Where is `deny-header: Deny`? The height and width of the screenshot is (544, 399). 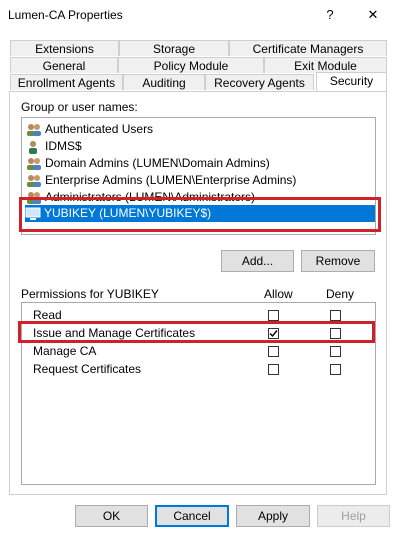
deny-header: Deny is located at coordinates (340, 294).